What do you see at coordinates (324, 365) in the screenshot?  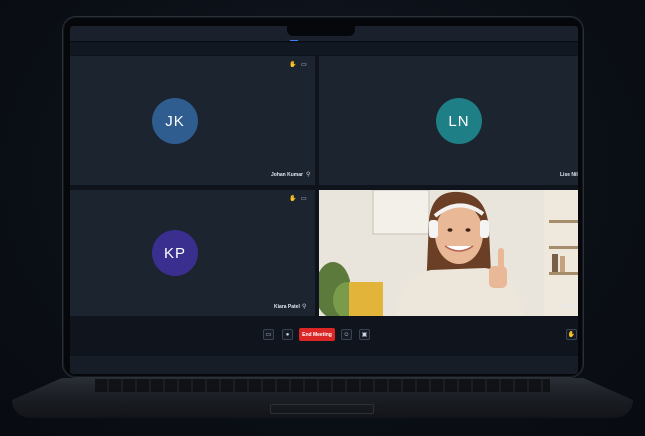 I see `bottom-strip` at bounding box center [324, 365].